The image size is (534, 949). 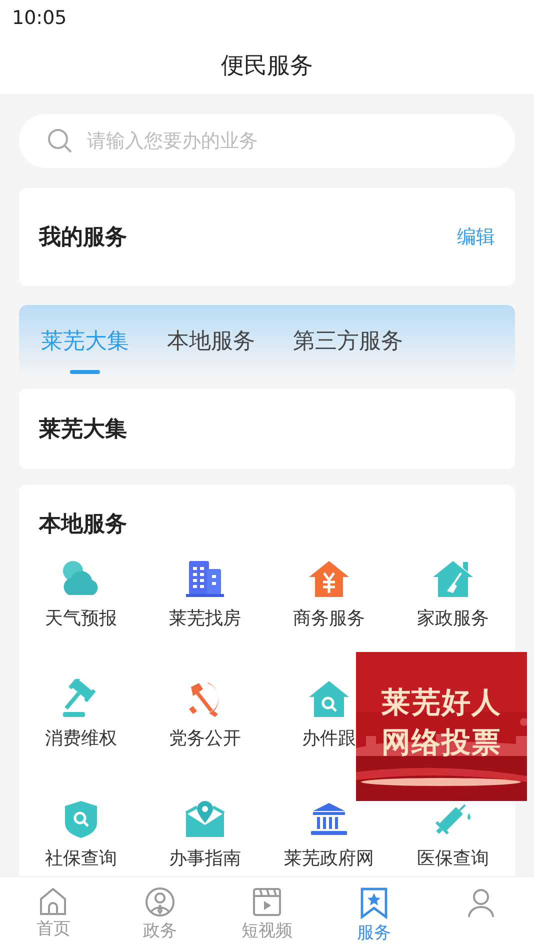 What do you see at coordinates (81, 739) in the screenshot?
I see `service-label: 消费维权` at bounding box center [81, 739].